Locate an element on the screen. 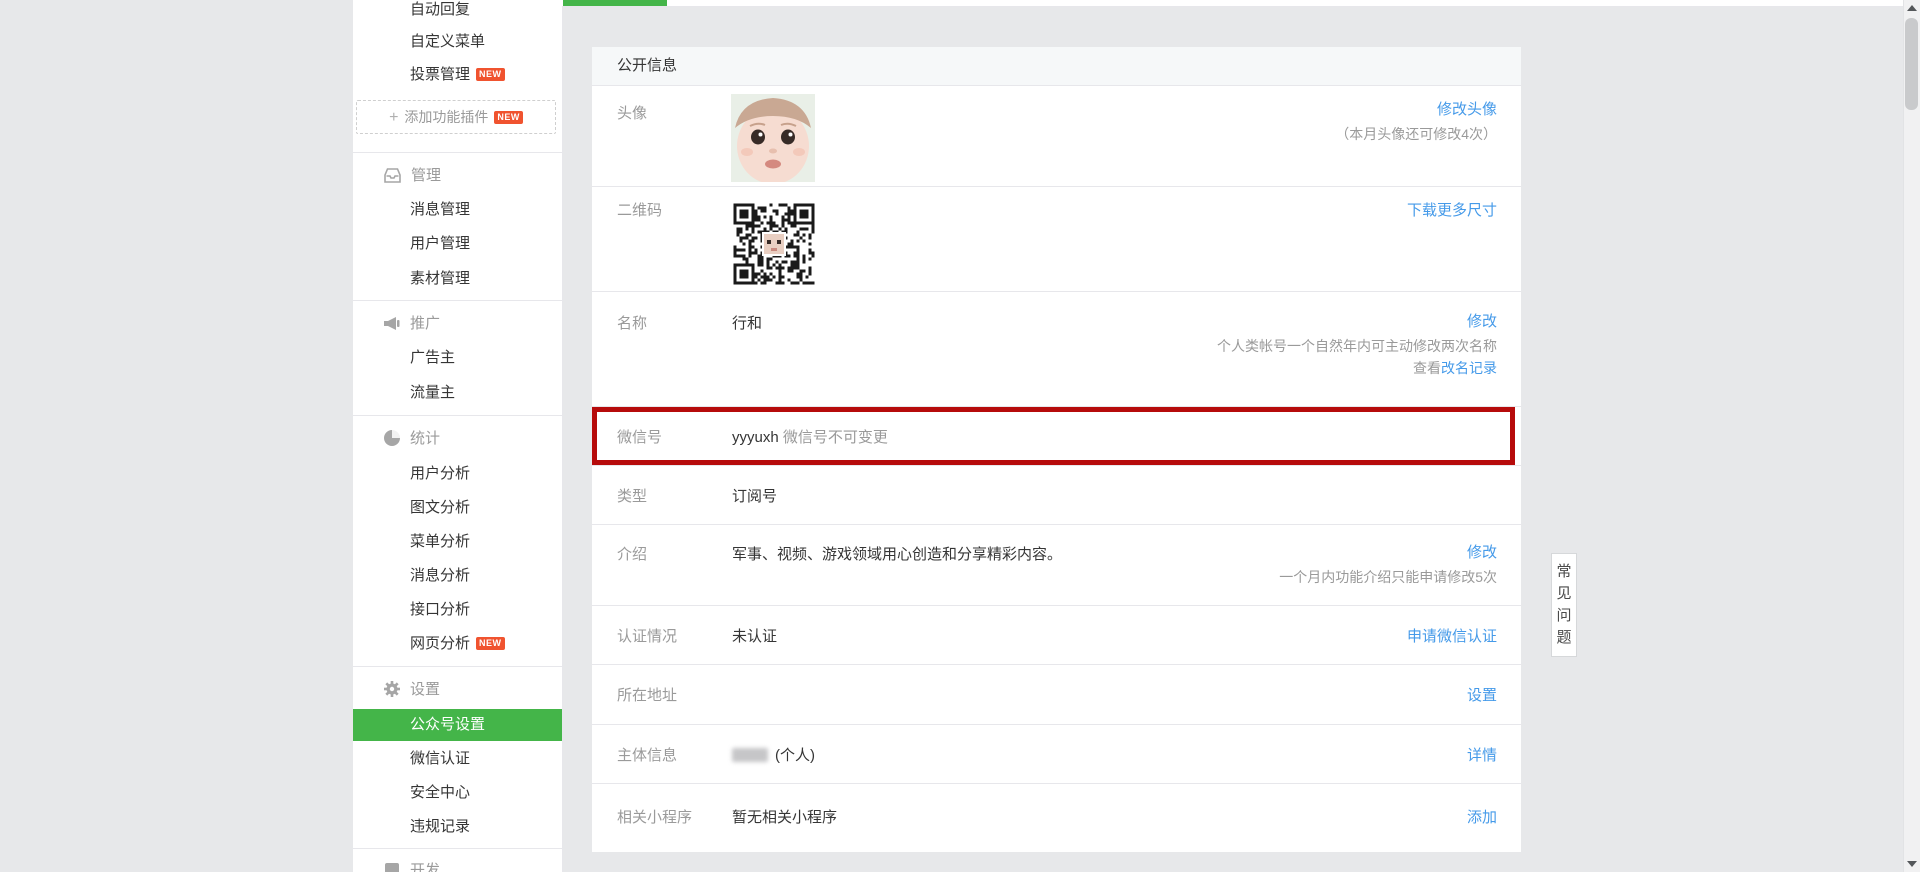 The image size is (1920, 872). subject-info: (个人) is located at coordinates (773, 754).